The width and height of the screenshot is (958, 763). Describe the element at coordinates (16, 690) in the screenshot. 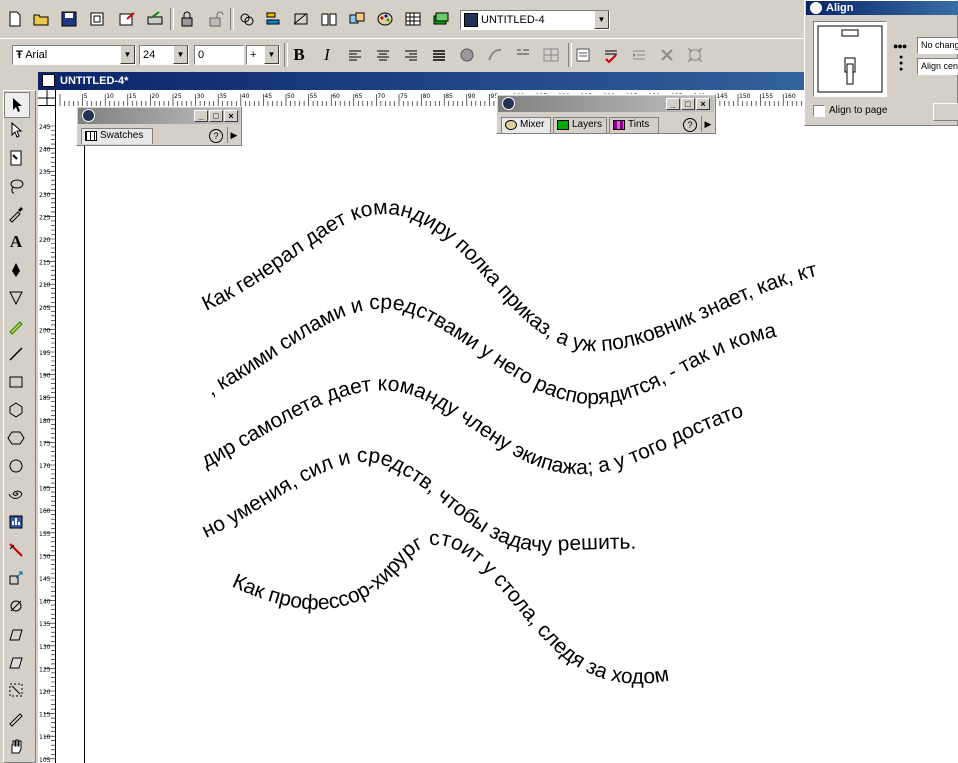

I see `trace-tool-icon` at that location.